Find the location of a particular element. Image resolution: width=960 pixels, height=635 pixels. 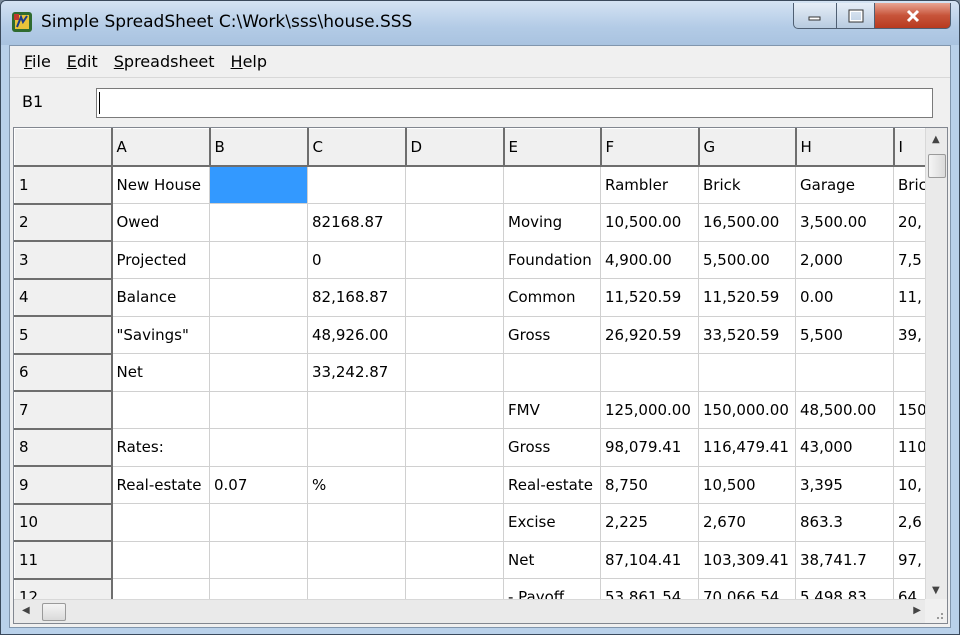

maximize-button is located at coordinates (856, 16).